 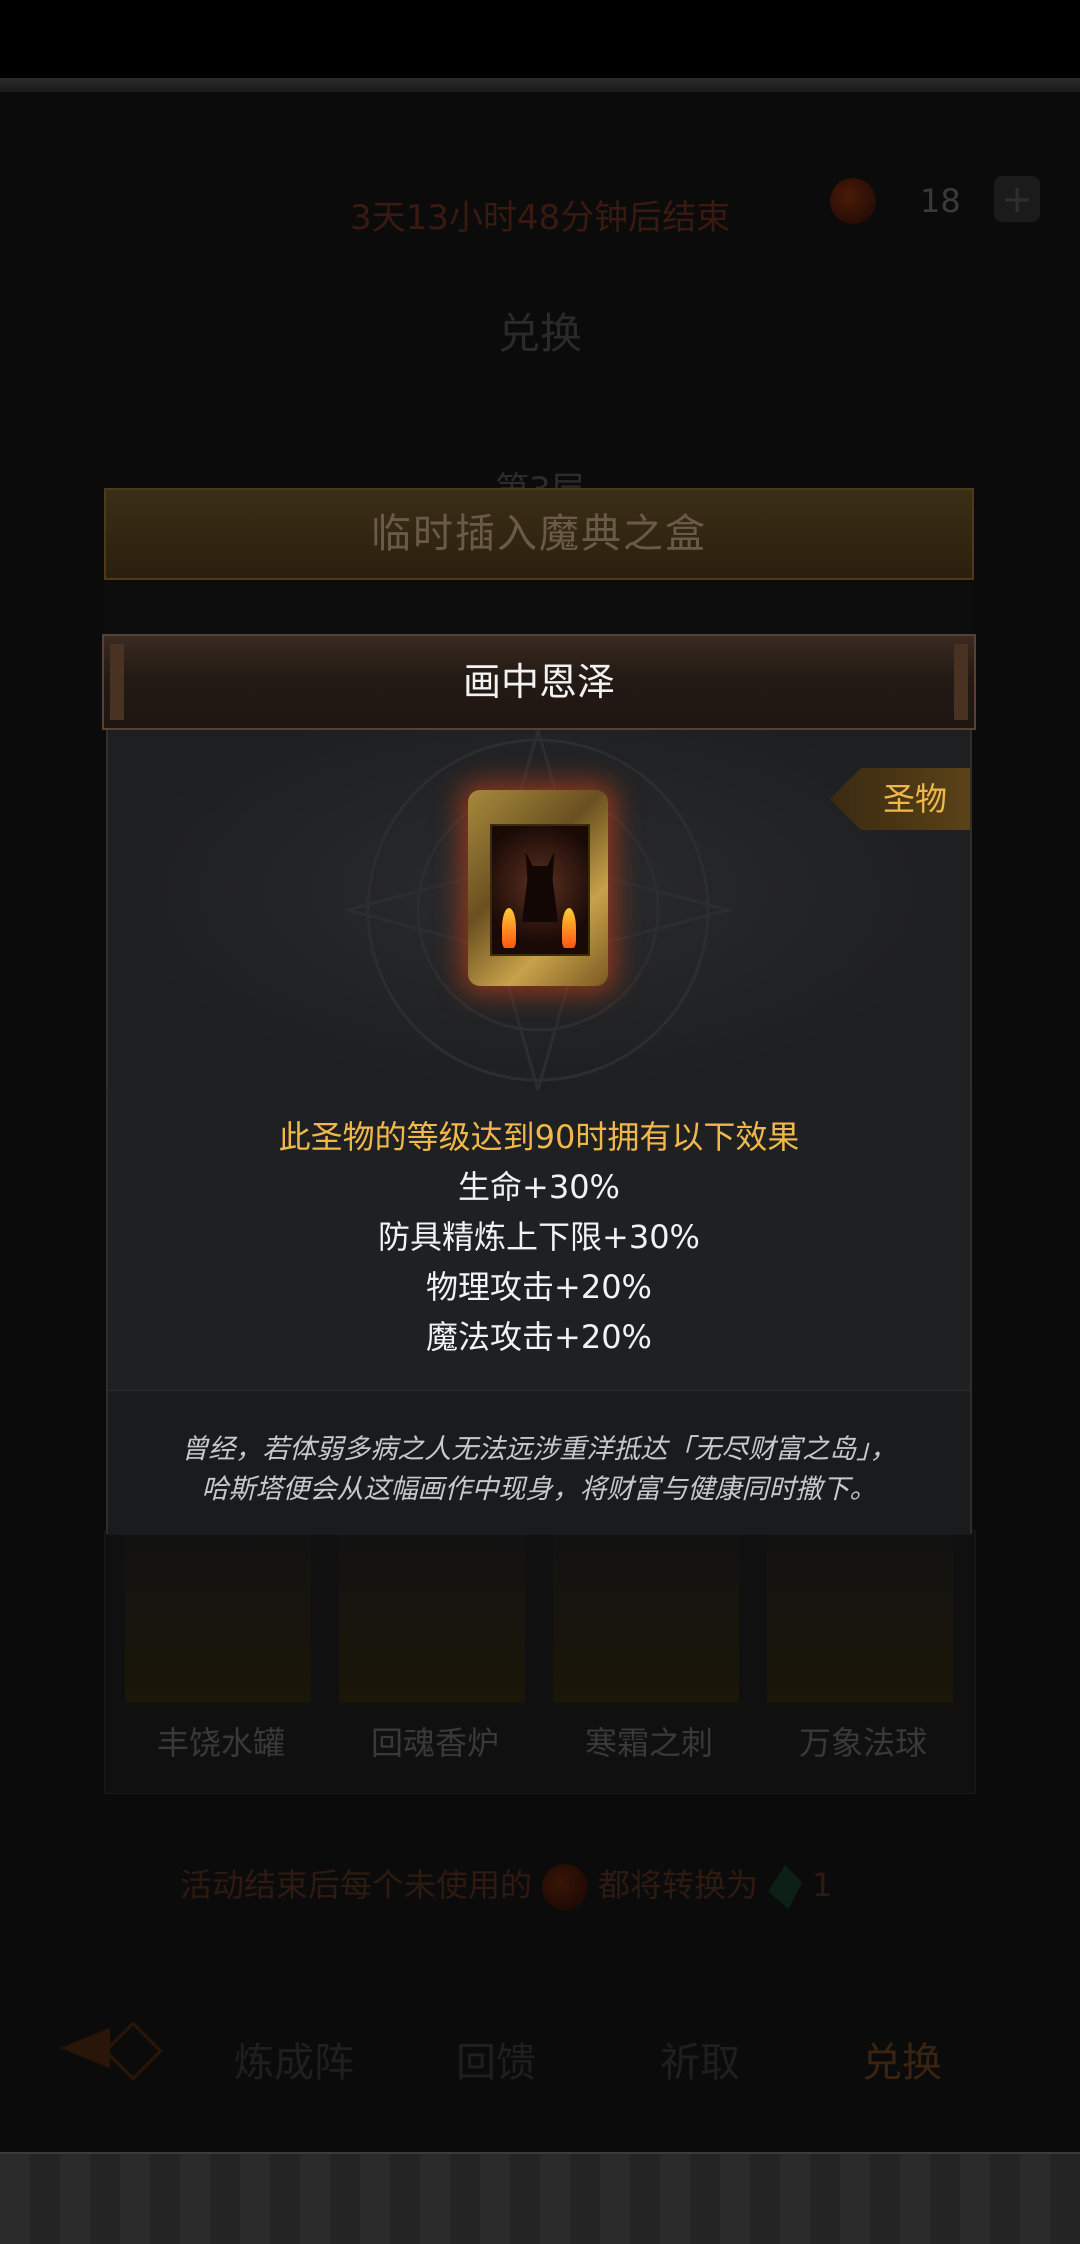 I want to click on popup-title: 画中恩泽, so click(x=538, y=682).